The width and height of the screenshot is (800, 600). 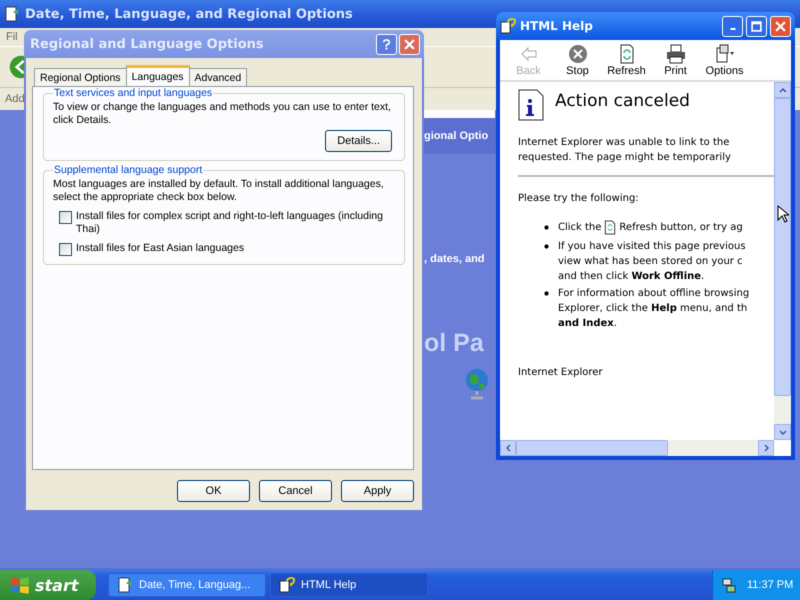 I want to click on scroll-right-button, so click(x=766, y=448).